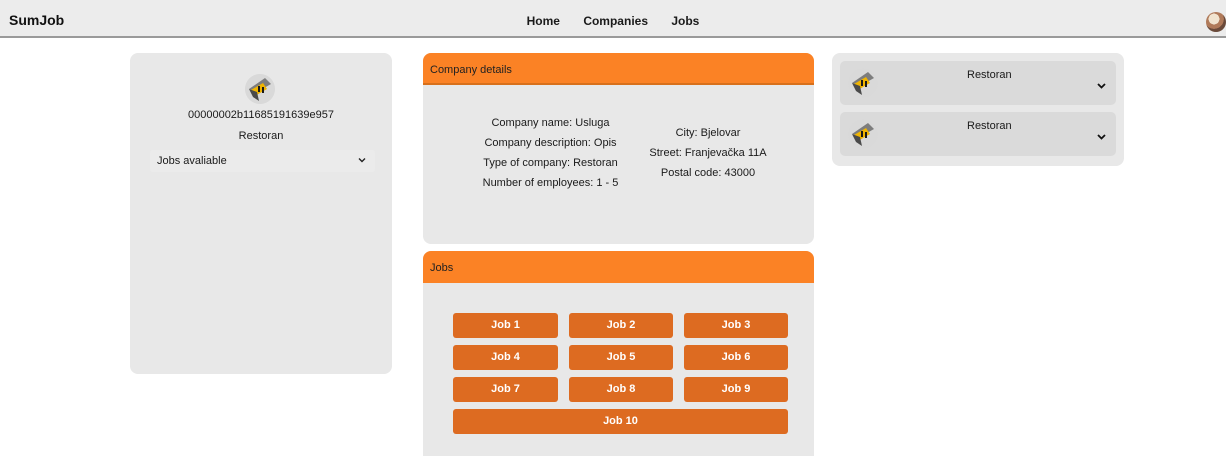 The width and height of the screenshot is (1226, 456). Describe the element at coordinates (685, 21) in the screenshot. I see `nav-jobs: Jobs` at that location.